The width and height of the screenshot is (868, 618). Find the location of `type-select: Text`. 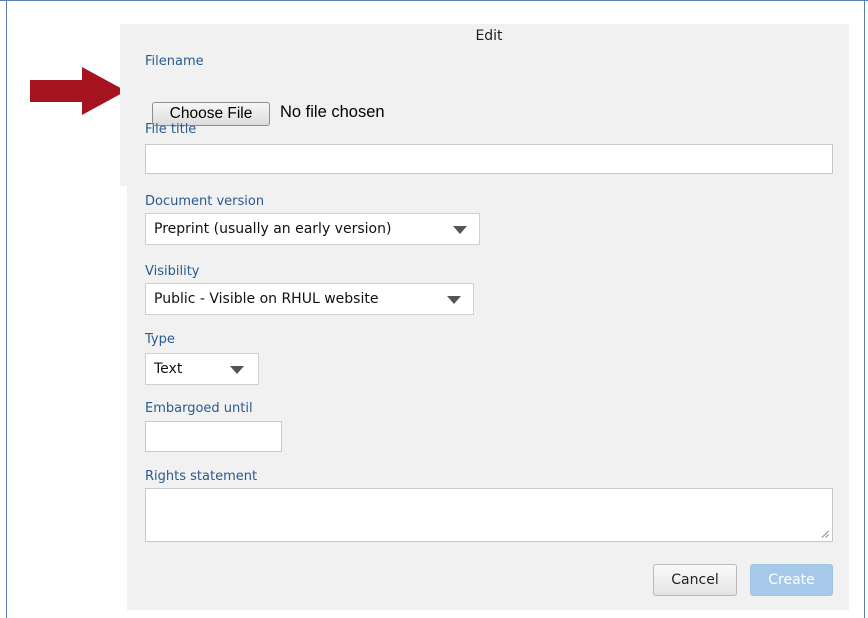

type-select: Text is located at coordinates (202, 369).